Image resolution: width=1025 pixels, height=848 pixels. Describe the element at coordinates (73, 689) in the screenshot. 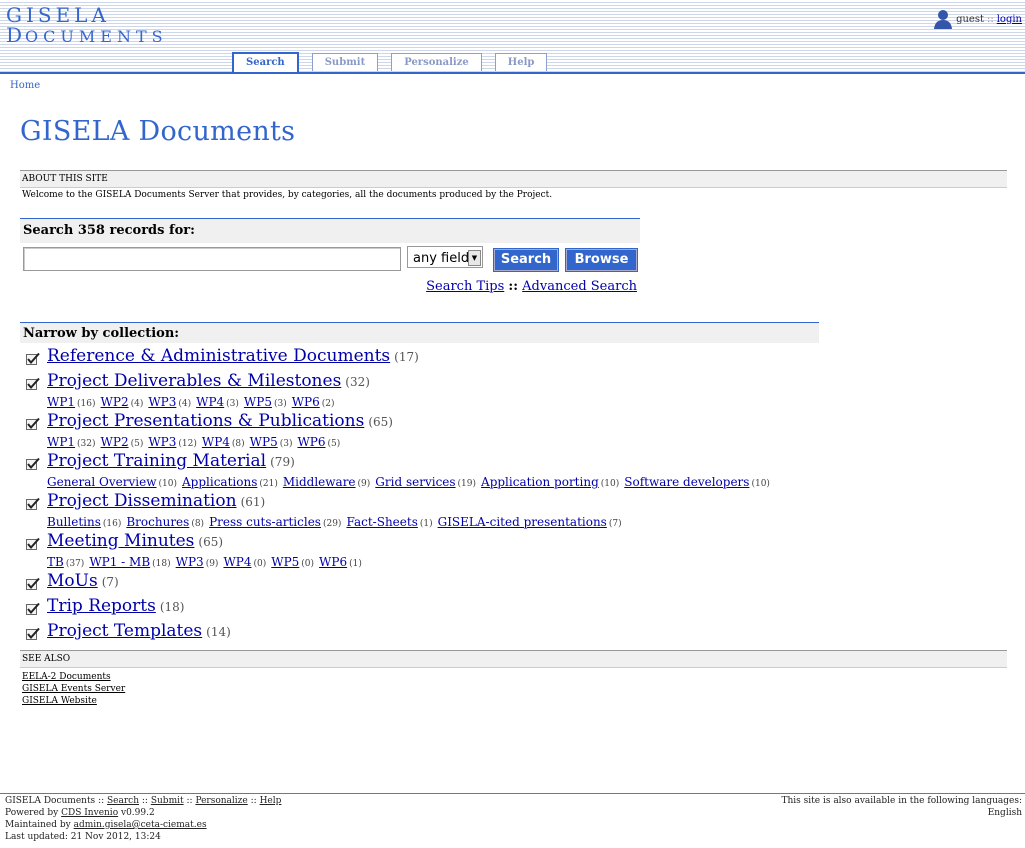

I see `see-also-link-events: GISELA Events Server` at that location.